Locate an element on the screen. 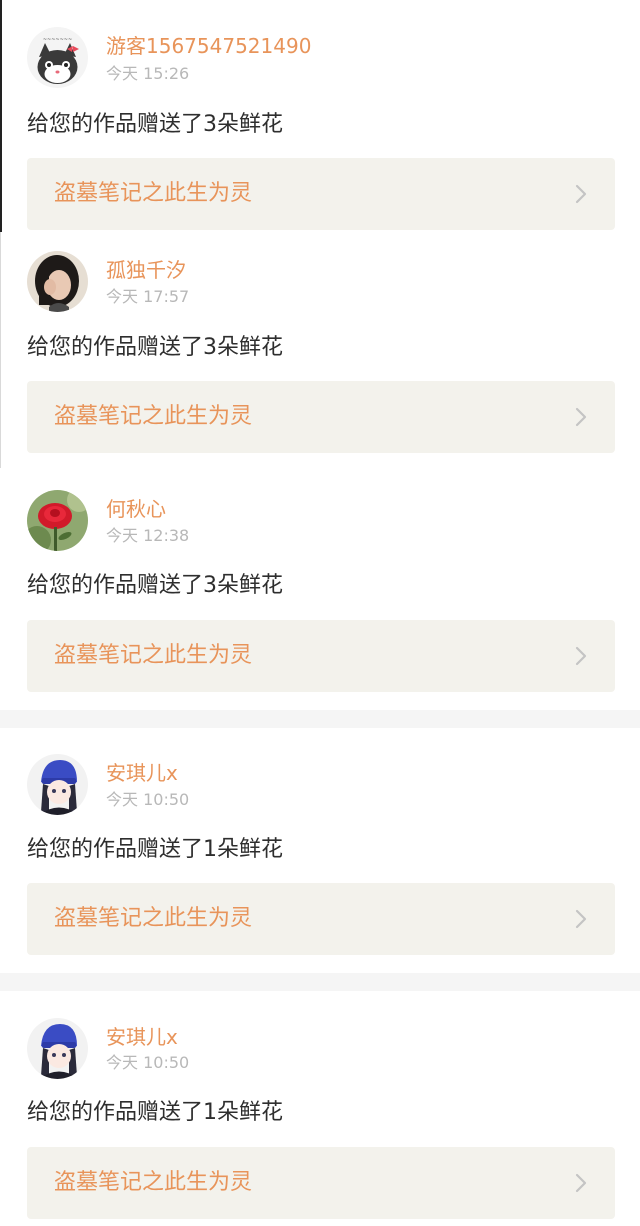 The width and height of the screenshot is (640, 1226). username: 孤独千汐 is located at coordinates (146, 270).